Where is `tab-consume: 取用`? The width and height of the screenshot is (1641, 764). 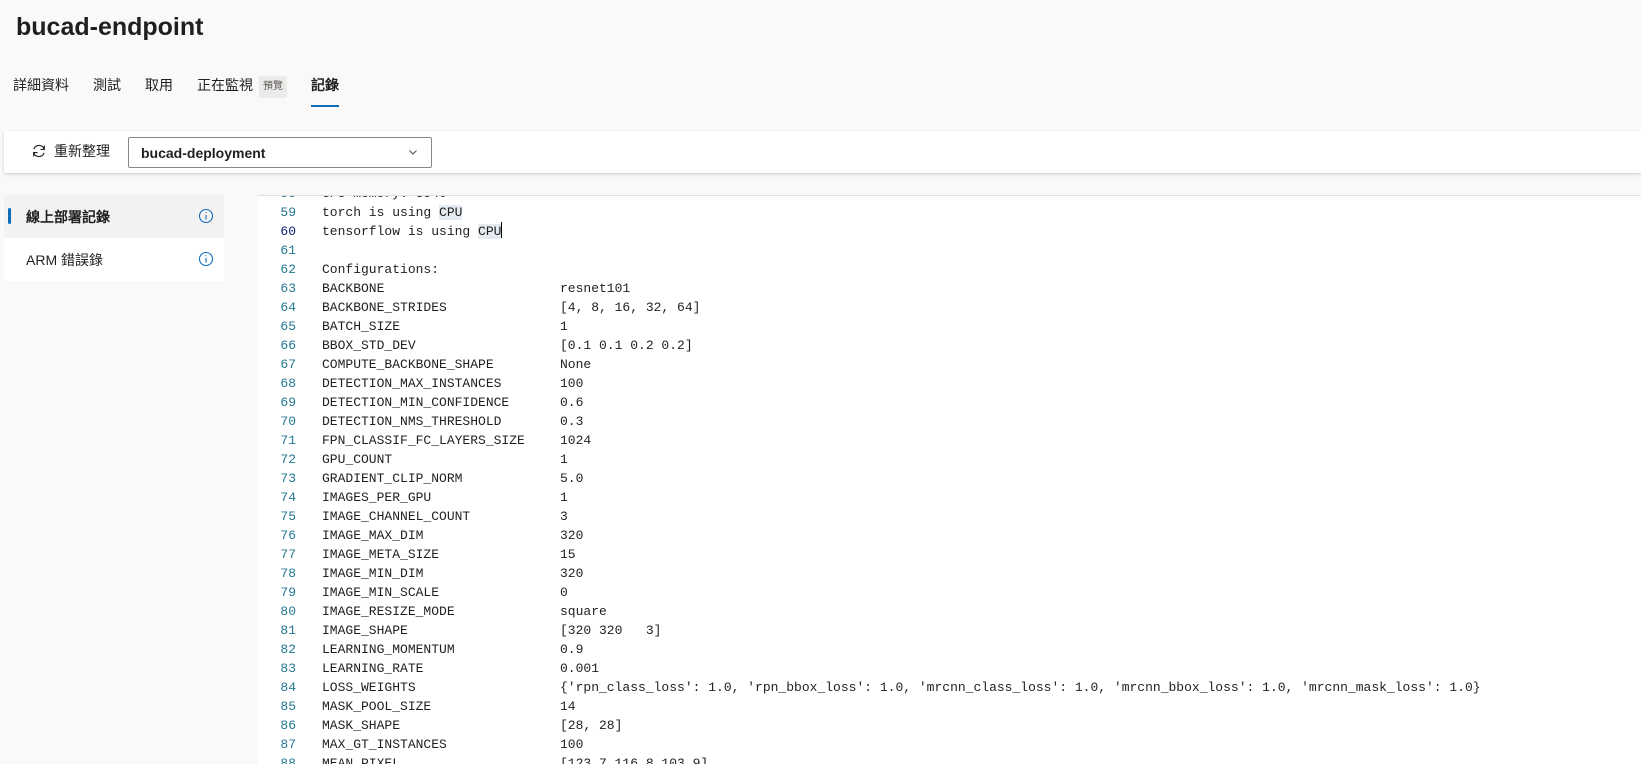
tab-consume: 取用 is located at coordinates (159, 91).